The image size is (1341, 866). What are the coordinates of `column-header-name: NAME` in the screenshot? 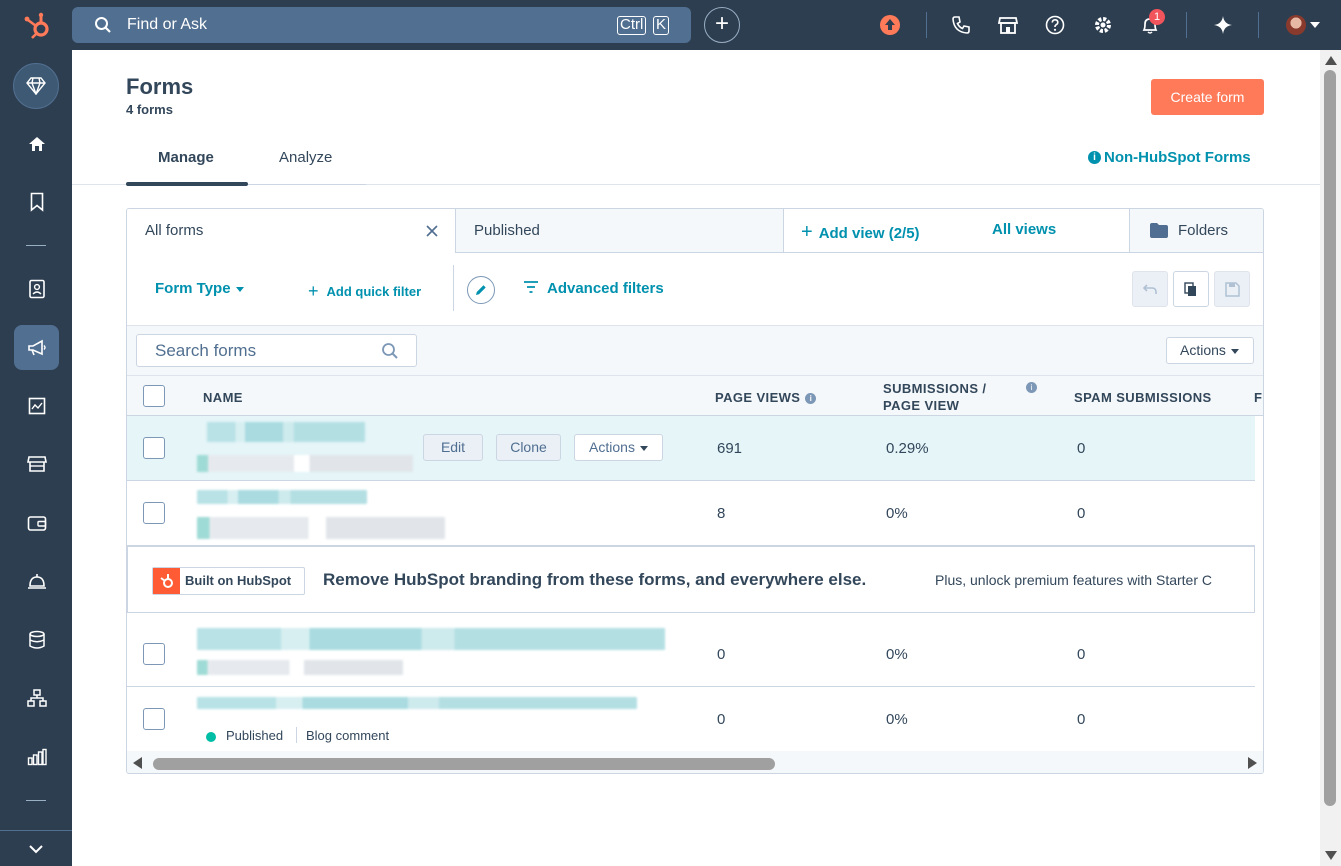 It's located at (223, 397).